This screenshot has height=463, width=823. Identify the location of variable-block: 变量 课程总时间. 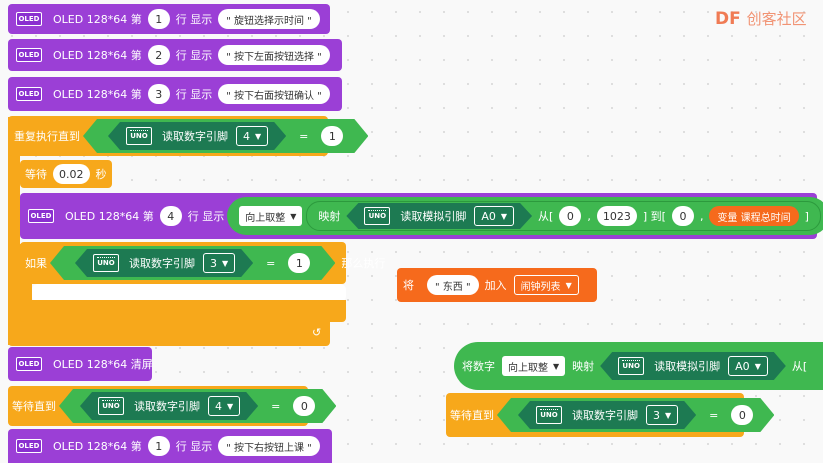
(754, 216).